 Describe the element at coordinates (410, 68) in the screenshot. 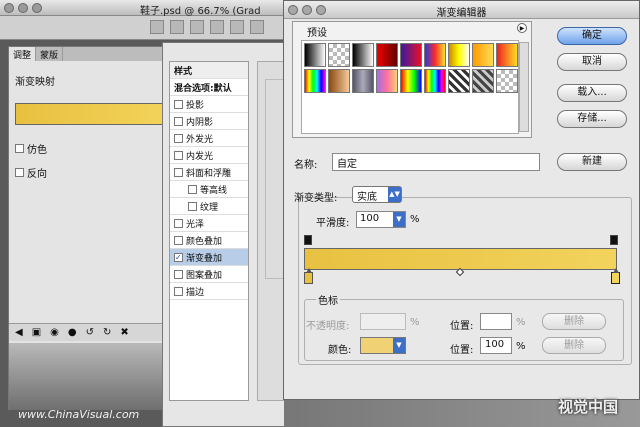

I see `presets-grid` at that location.